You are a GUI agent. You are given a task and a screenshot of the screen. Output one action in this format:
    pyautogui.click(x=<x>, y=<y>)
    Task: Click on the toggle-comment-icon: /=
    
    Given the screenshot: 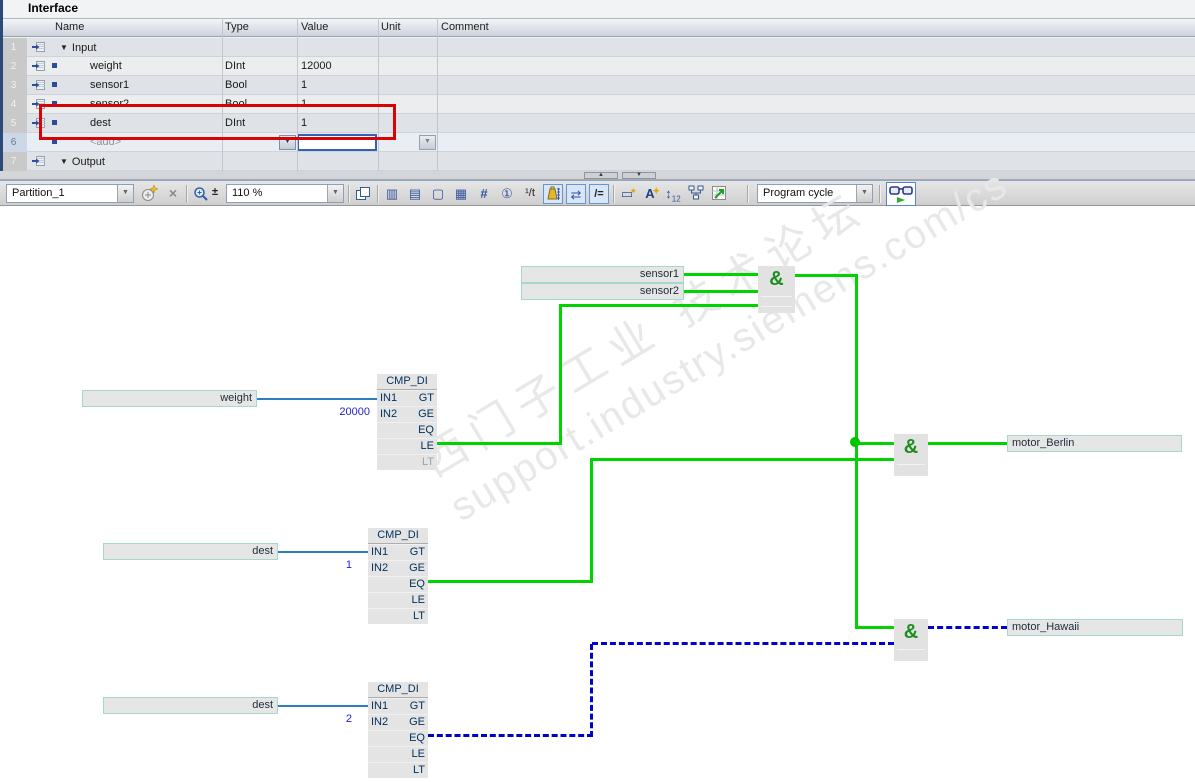 What is the action you would take?
    pyautogui.click(x=599, y=194)
    